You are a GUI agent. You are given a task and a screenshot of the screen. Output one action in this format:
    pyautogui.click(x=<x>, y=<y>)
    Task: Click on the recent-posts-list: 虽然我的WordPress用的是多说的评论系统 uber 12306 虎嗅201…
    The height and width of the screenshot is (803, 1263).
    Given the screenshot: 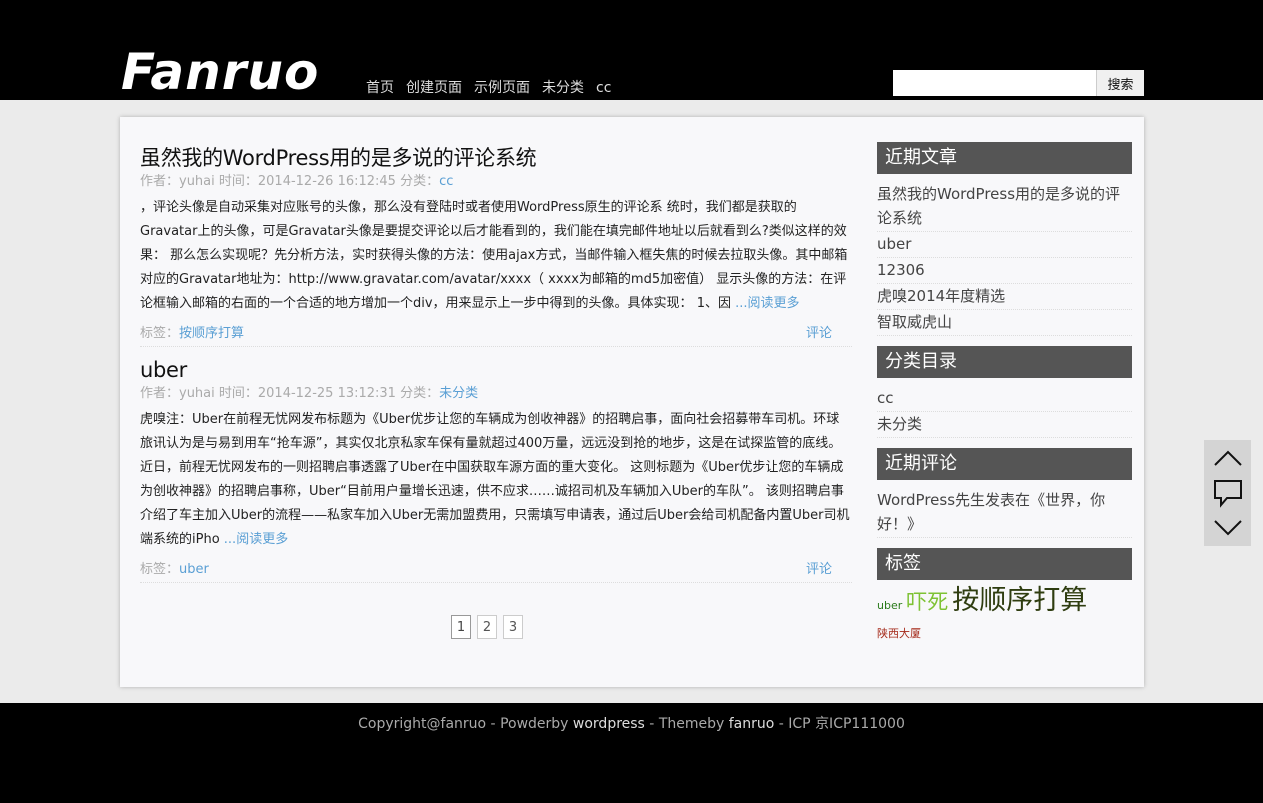 What is the action you would take?
    pyautogui.click(x=1004, y=255)
    